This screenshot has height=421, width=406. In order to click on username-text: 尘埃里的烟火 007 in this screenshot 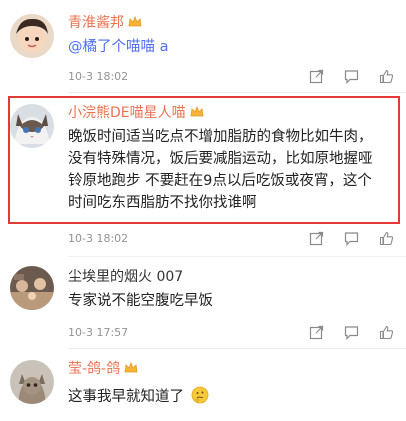, I will do `click(125, 277)`.